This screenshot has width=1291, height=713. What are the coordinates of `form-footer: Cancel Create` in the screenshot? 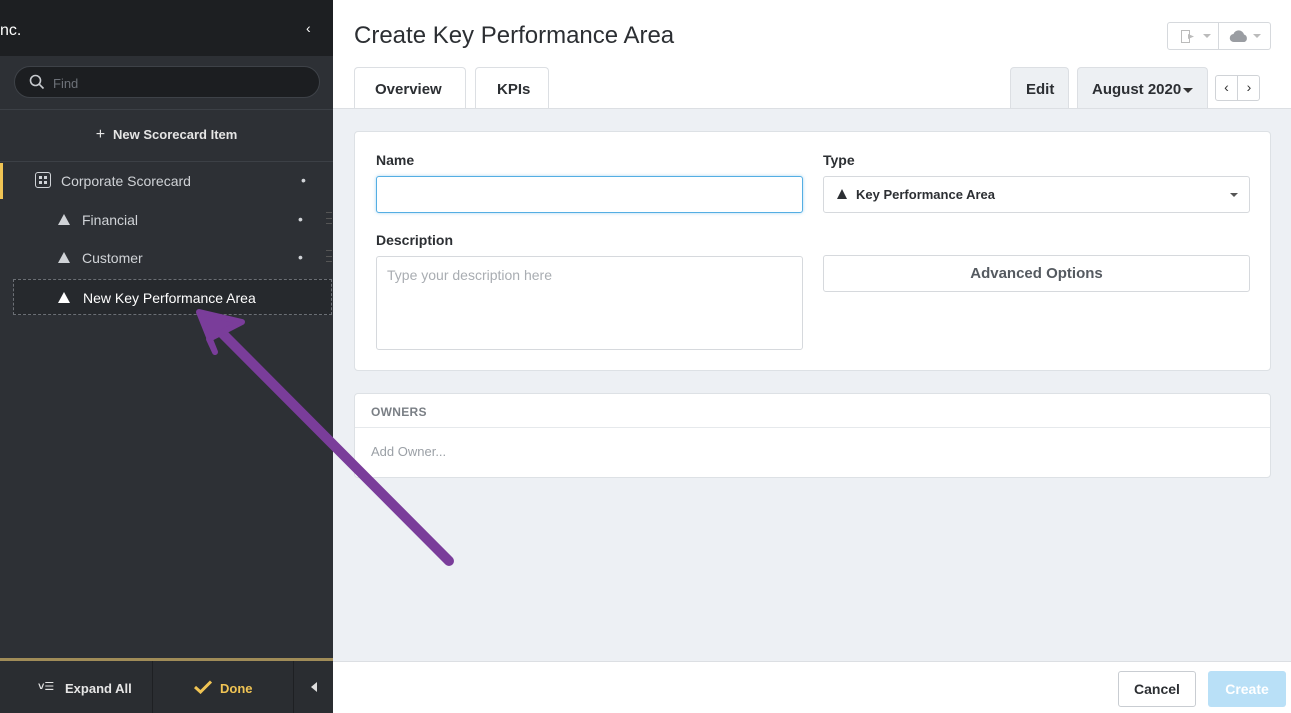 It's located at (812, 687).